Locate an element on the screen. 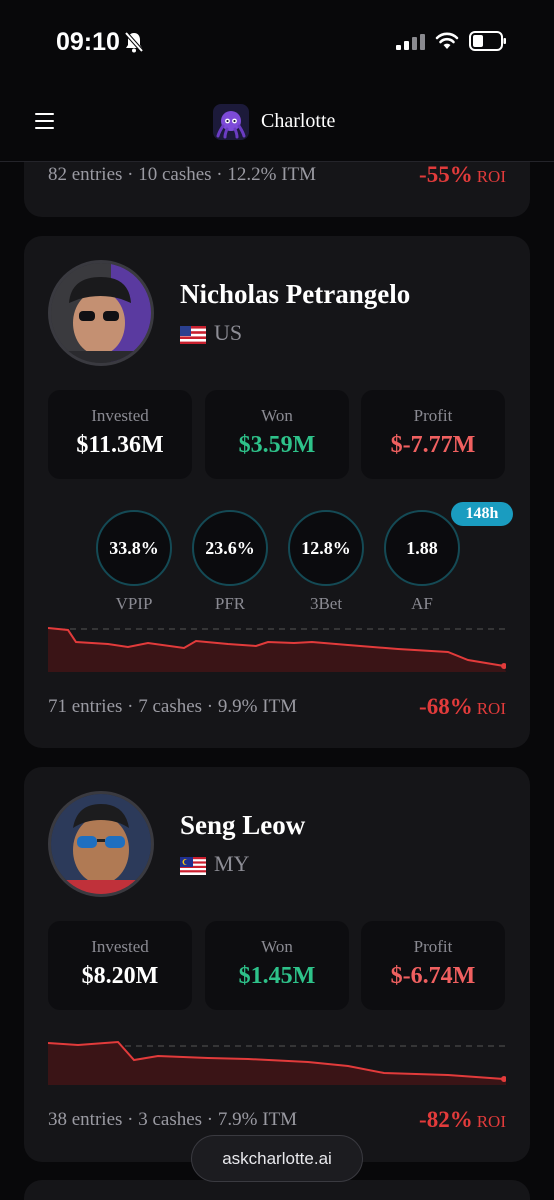 The image size is (554, 1200). metric-vpip: 33.8% VPIP is located at coordinates (134, 562).